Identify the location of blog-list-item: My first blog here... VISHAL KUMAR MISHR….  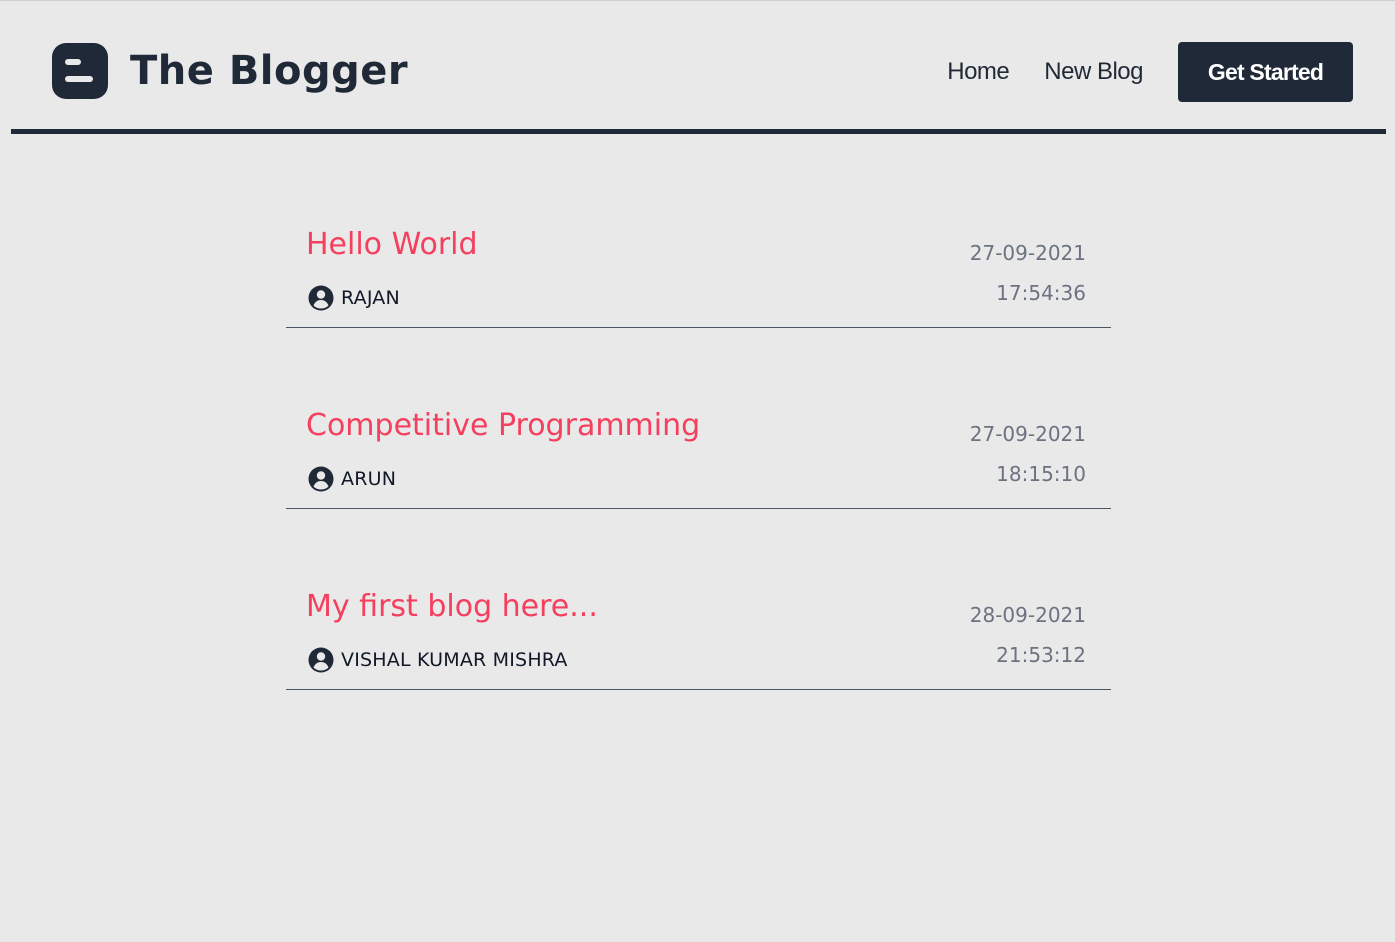
(698, 626).